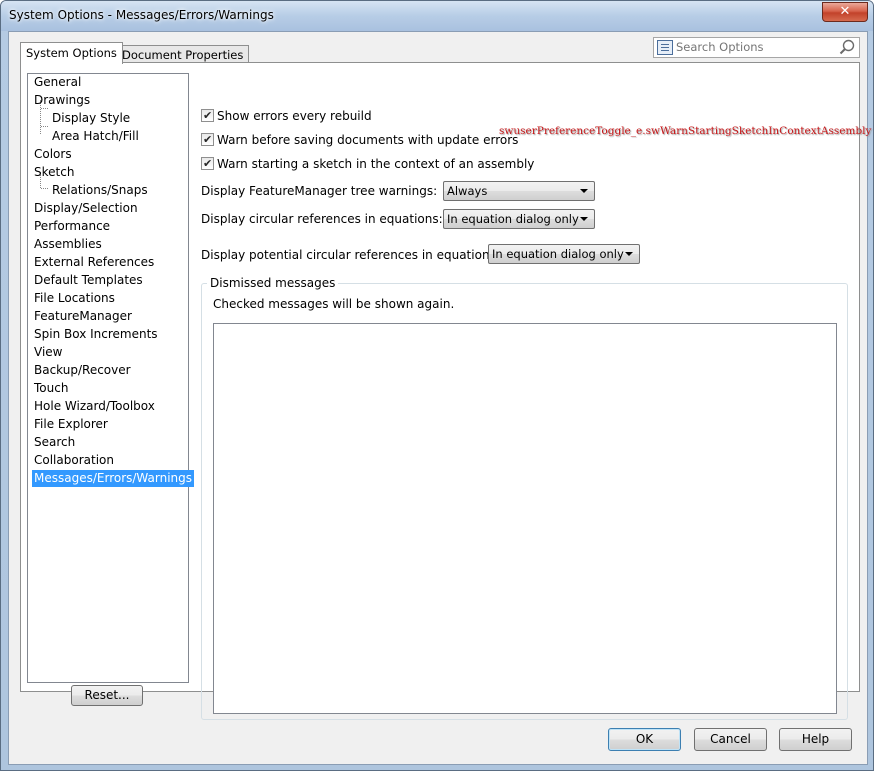  Describe the element at coordinates (644, 739) in the screenshot. I see `ok-button: OK` at that location.